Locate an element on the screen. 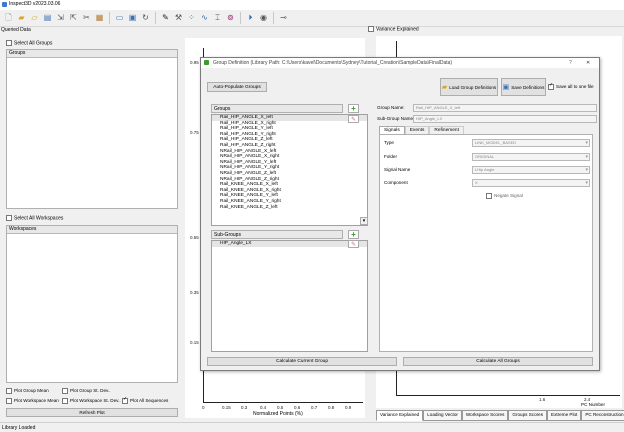 The height and width of the screenshot is (432, 624). auto-populate-button: Auto-Populate Groups is located at coordinates (237, 87).